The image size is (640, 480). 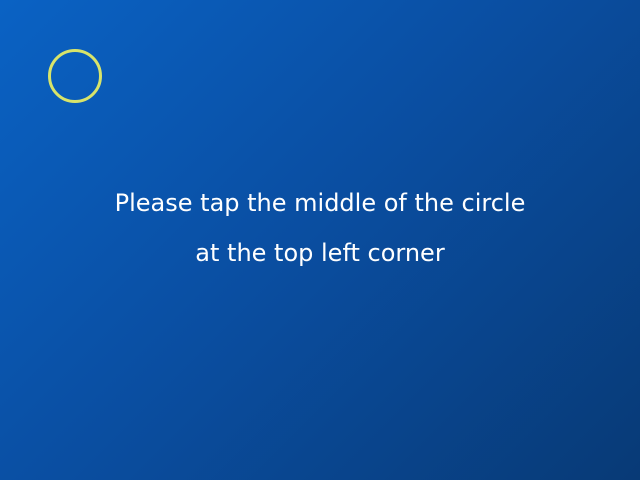 I want to click on calibration-target-circle-icon, so click(x=75, y=76).